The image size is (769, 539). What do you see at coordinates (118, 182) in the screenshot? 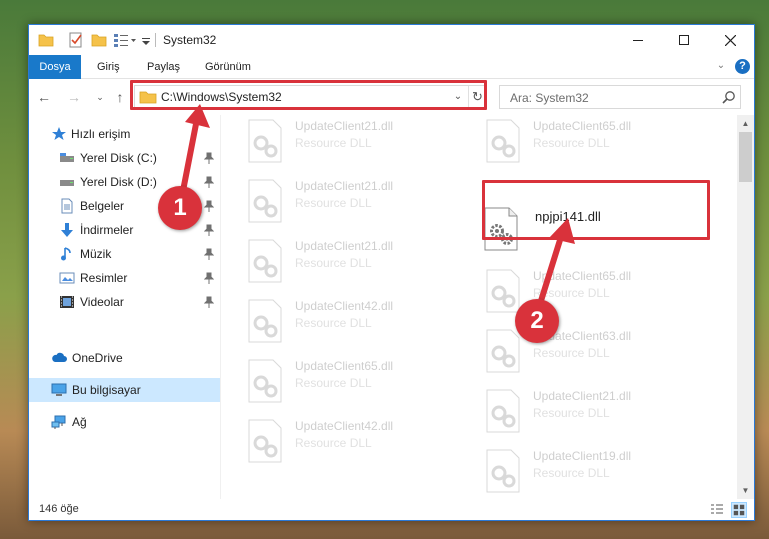
I see `sidebar-item-label: Yerel Disk (D:)` at bounding box center [118, 182].